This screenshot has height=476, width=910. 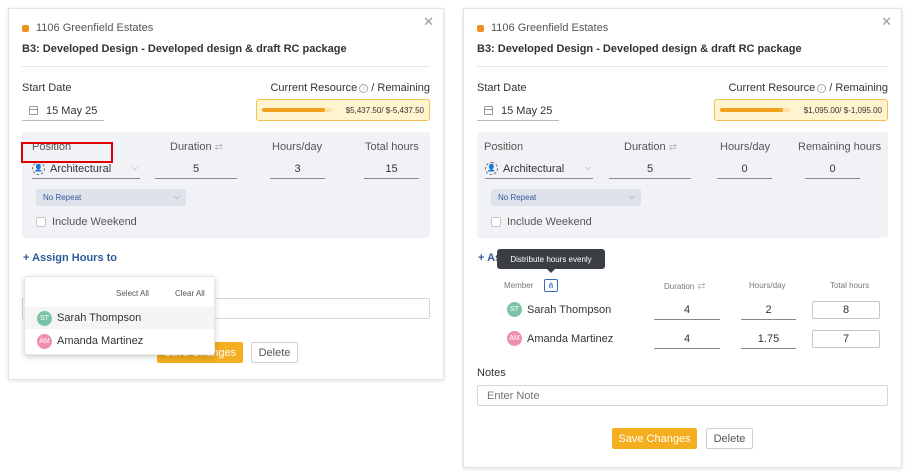 What do you see at coordinates (744, 169) in the screenshot?
I see `hours-per-day-input: 0` at bounding box center [744, 169].